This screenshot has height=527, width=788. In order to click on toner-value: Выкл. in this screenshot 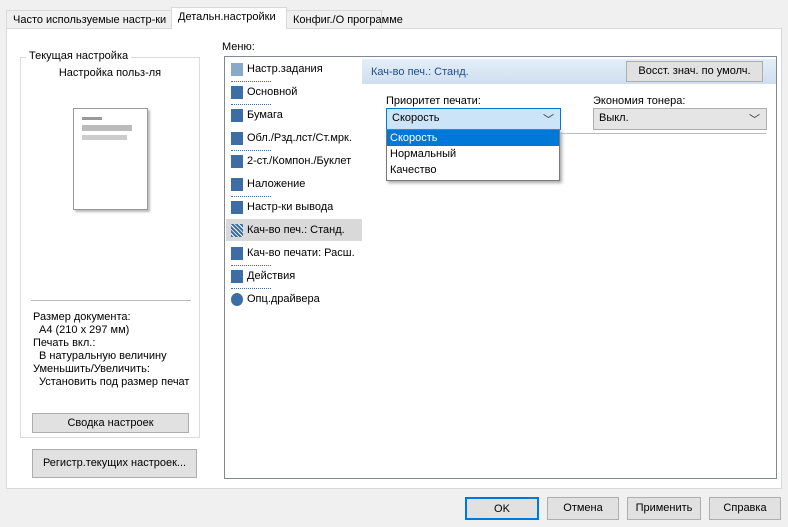, I will do `click(614, 118)`.